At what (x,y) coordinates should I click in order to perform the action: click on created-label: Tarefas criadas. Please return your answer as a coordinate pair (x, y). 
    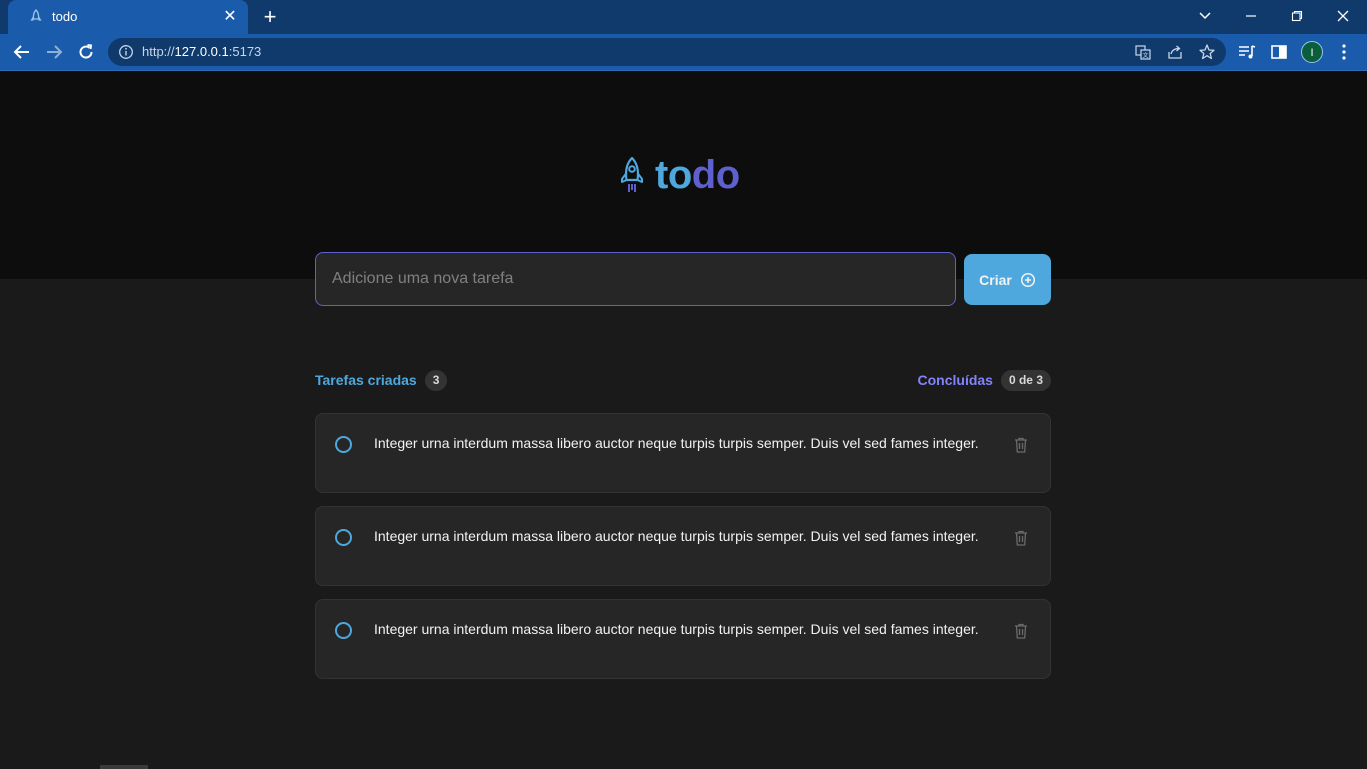
    Looking at the image, I should click on (366, 380).